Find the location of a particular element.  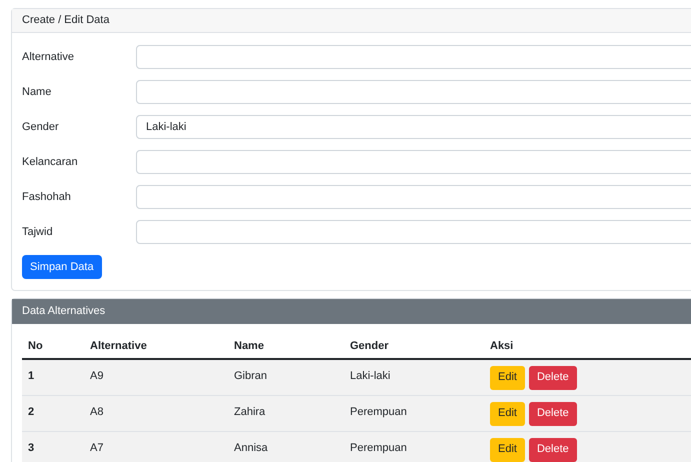

table-cell: Gibran is located at coordinates (251, 376).